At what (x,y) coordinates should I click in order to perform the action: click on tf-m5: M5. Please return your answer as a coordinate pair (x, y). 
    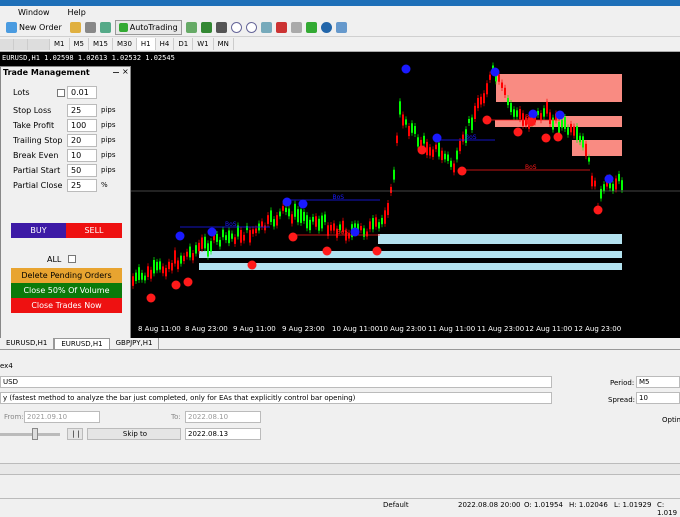
    Looking at the image, I should click on (79, 44).